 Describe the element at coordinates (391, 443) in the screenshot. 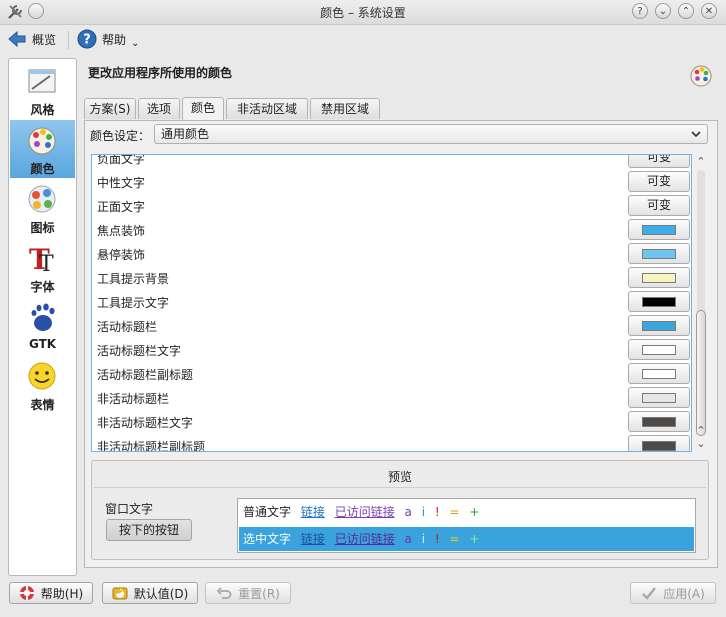

I see `color-role-row: 非活动标题栏副标题` at that location.